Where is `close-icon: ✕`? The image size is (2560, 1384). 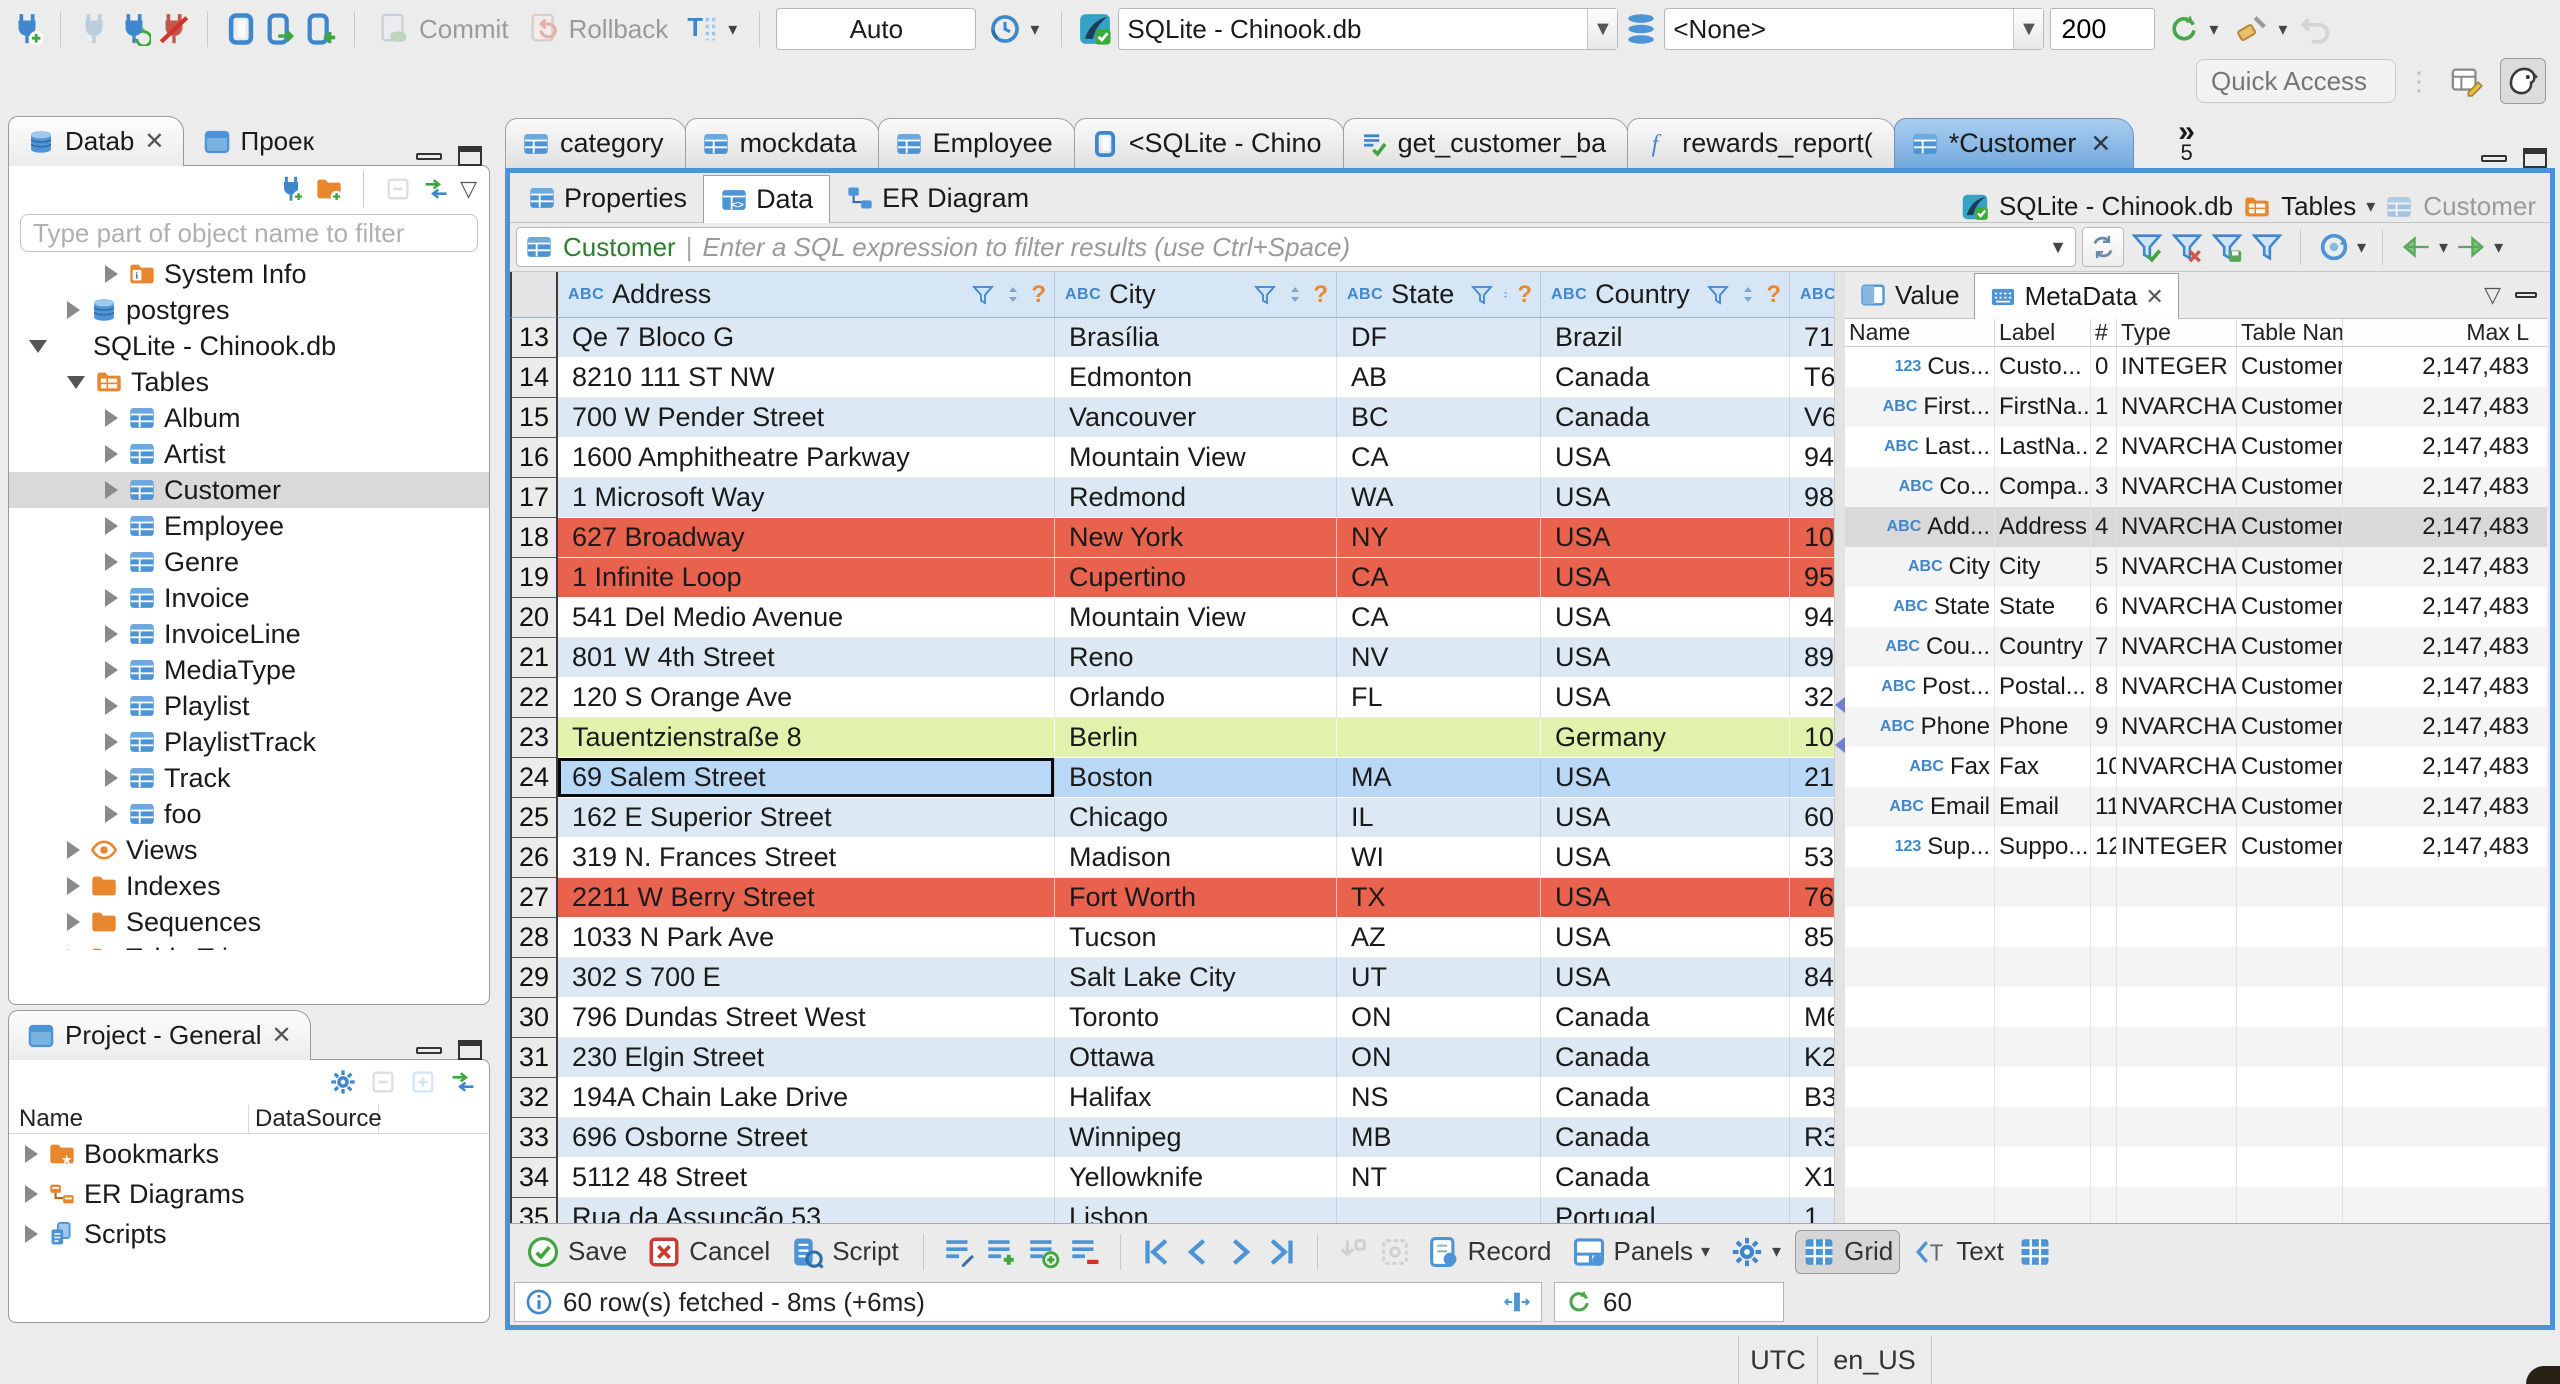 close-icon: ✕ is located at coordinates (154, 141).